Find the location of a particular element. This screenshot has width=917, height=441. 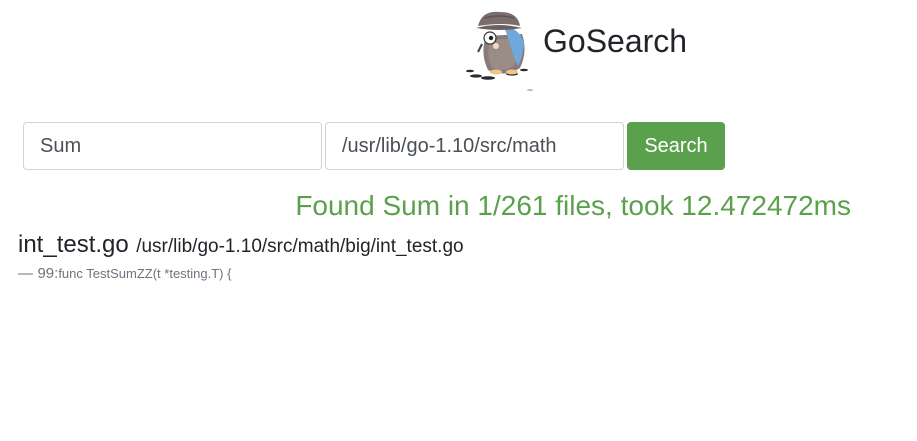

search-query-input is located at coordinates (172, 146).